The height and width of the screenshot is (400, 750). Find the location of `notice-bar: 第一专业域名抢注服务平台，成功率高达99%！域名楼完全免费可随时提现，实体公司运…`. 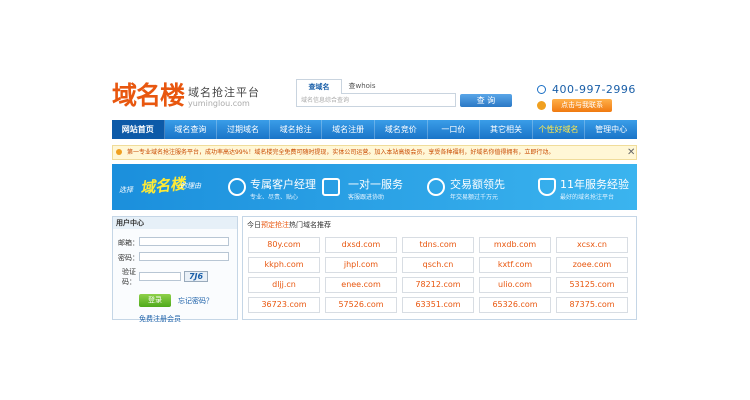

notice-bar: 第一专业域名抢注服务平台，成功率高达99%！域名楼完全免费可随时提现，实体公司运… is located at coordinates (374, 152).